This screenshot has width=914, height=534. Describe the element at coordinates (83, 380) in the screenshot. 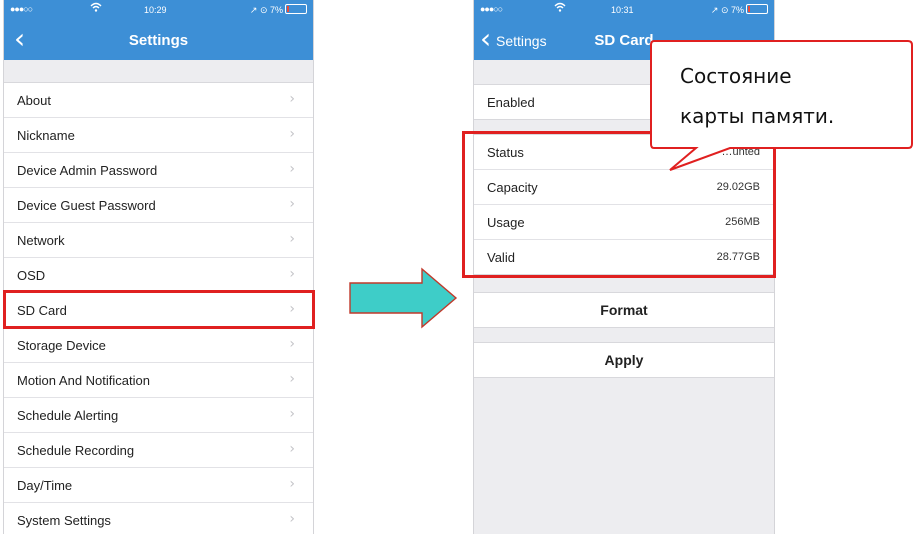

I see `settings-row-label: Motion And Notification` at that location.